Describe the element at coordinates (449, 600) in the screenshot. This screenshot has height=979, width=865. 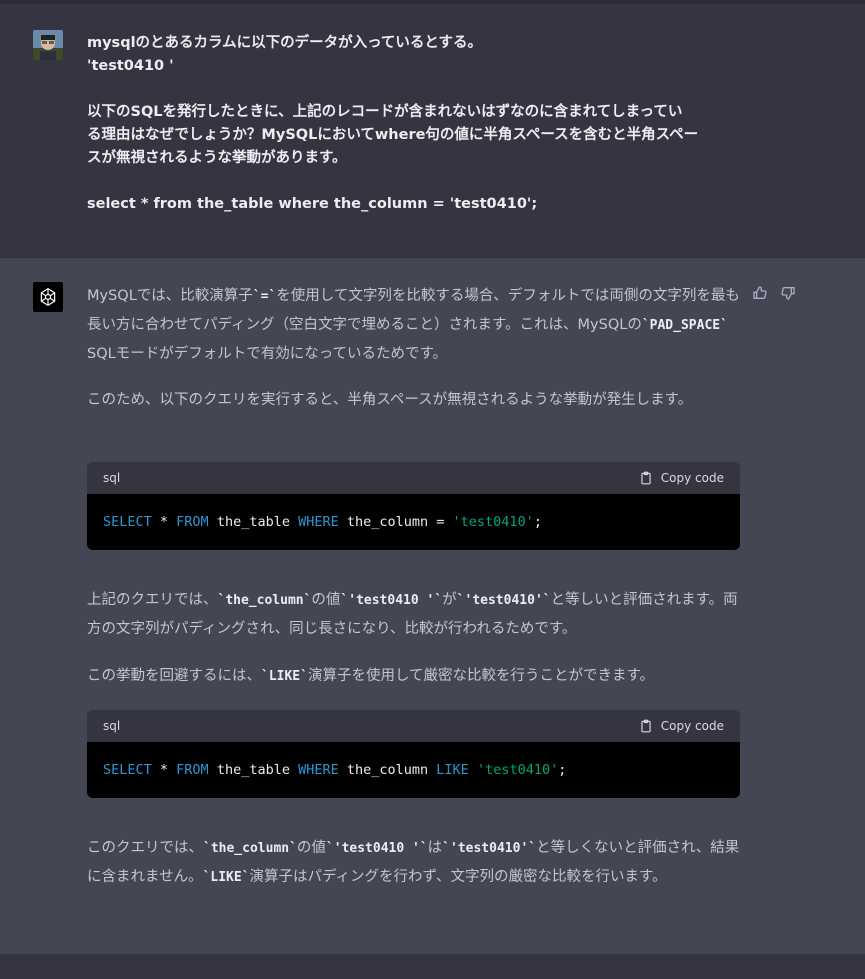
I see `text: が` at that location.